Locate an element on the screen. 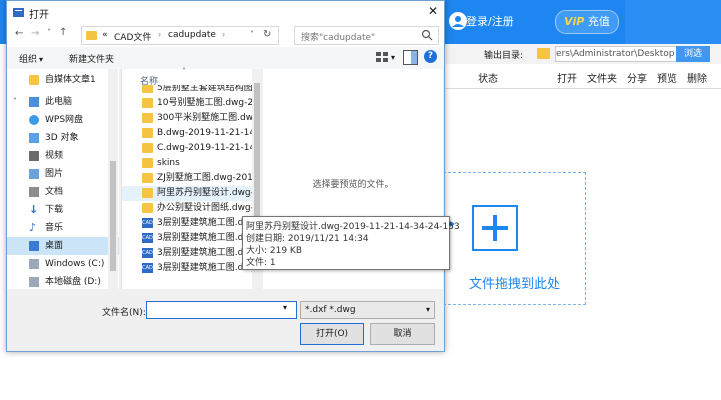  back-arrow-icon: ← is located at coordinates (19, 33).